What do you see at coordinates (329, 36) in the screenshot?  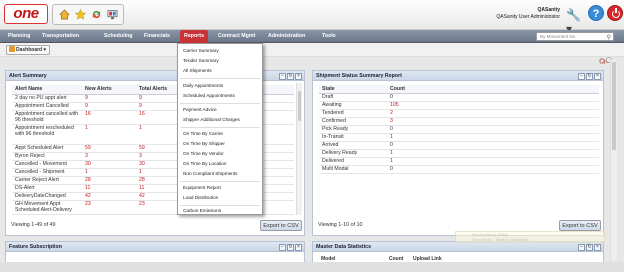 I see `nav-tools: Tools` at bounding box center [329, 36].